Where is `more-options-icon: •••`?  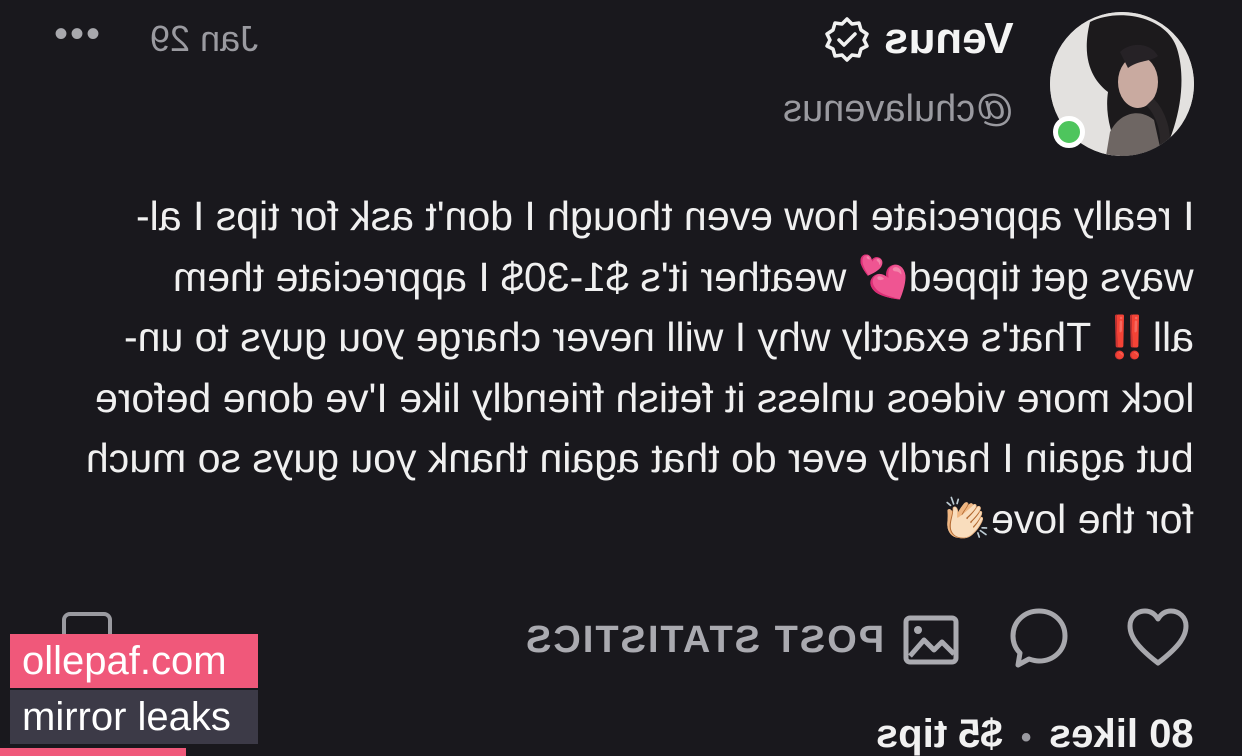 more-options-icon: ••• is located at coordinates (77, 34).